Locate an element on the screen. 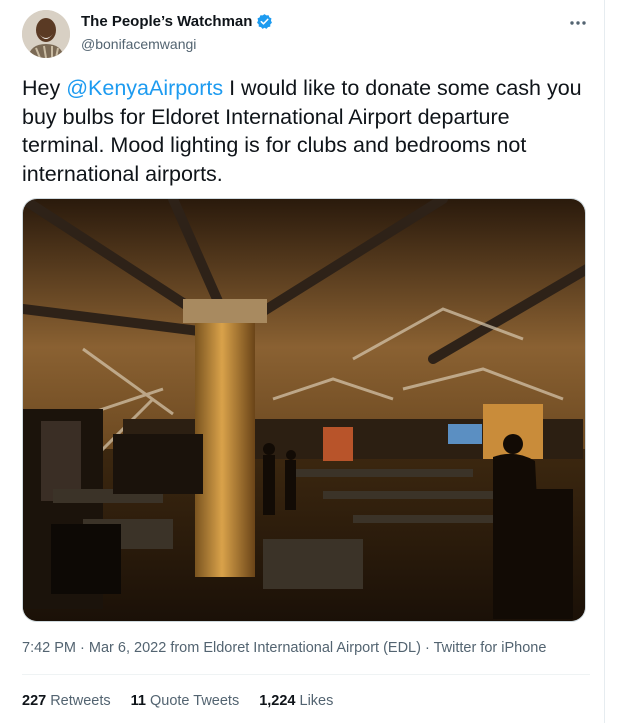  avatar is located at coordinates (46, 34).